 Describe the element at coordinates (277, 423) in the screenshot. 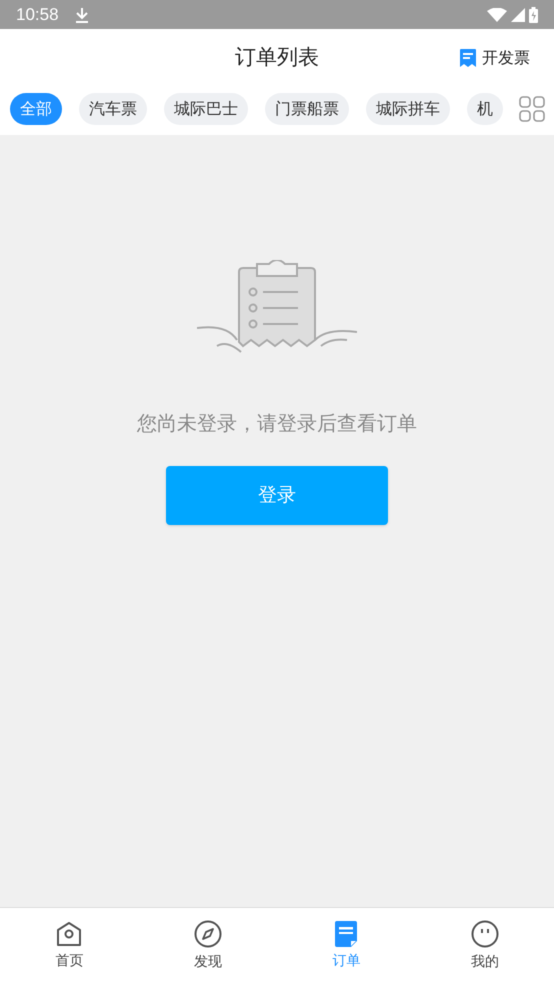

I see `login-prompt: 您尚未登录，请登录后查看订单` at that location.